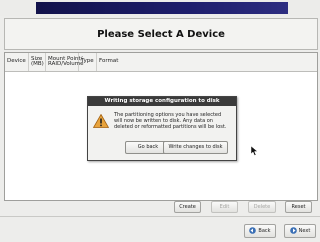 This screenshot has width=320, height=242. What do you see at coordinates (253, 230) in the screenshot?
I see `back-arrow-icon` at bounding box center [253, 230].